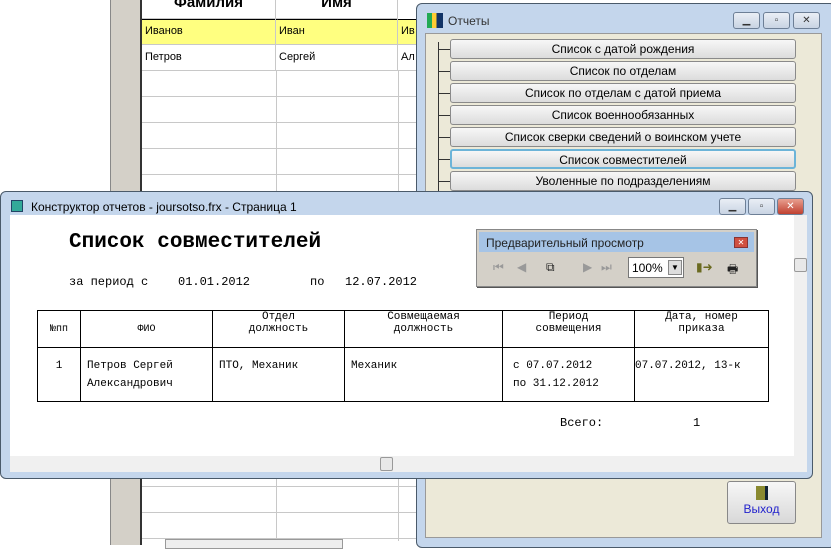 This screenshot has width=831, height=549. I want to click on horizontal-scrollbar, so click(408, 464).